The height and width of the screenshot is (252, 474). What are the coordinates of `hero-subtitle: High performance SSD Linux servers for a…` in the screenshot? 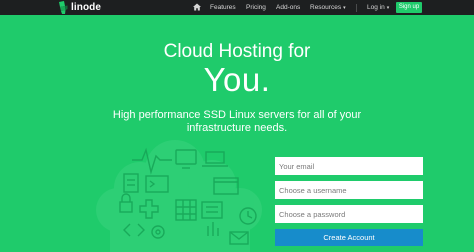 It's located at (237, 121).